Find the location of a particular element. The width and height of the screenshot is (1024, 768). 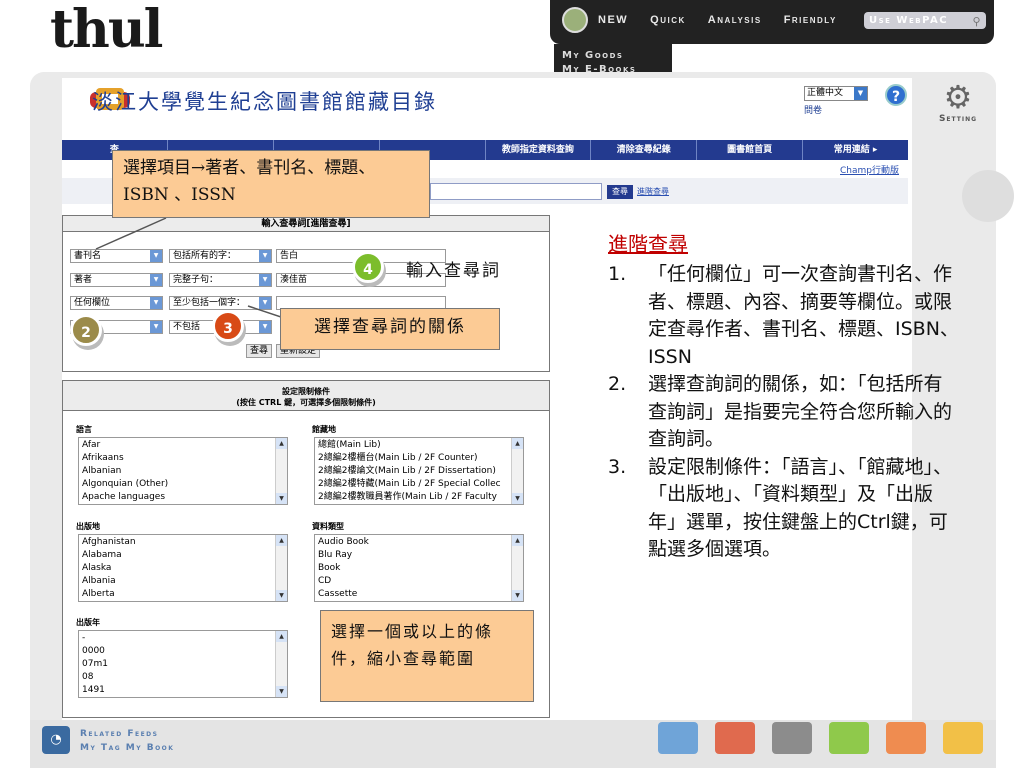

item-number: 3. is located at coordinates (617, 466).